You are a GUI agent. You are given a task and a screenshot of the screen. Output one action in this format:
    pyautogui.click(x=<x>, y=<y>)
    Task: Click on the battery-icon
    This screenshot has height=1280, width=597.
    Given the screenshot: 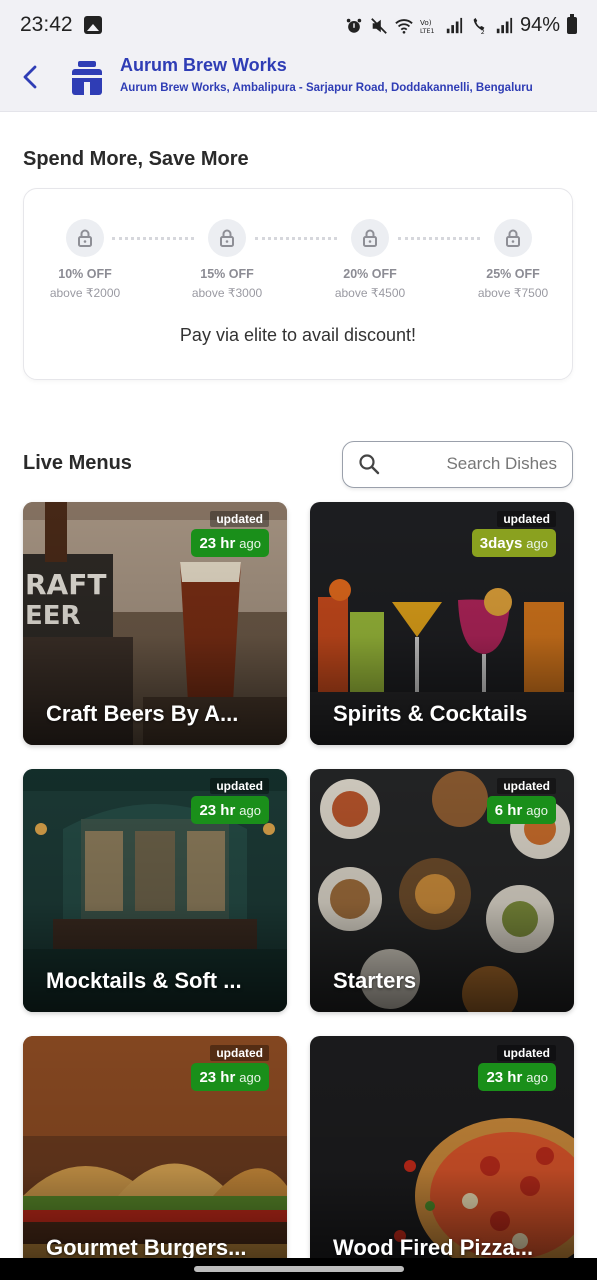 What is the action you would take?
    pyautogui.click(x=572, y=24)
    